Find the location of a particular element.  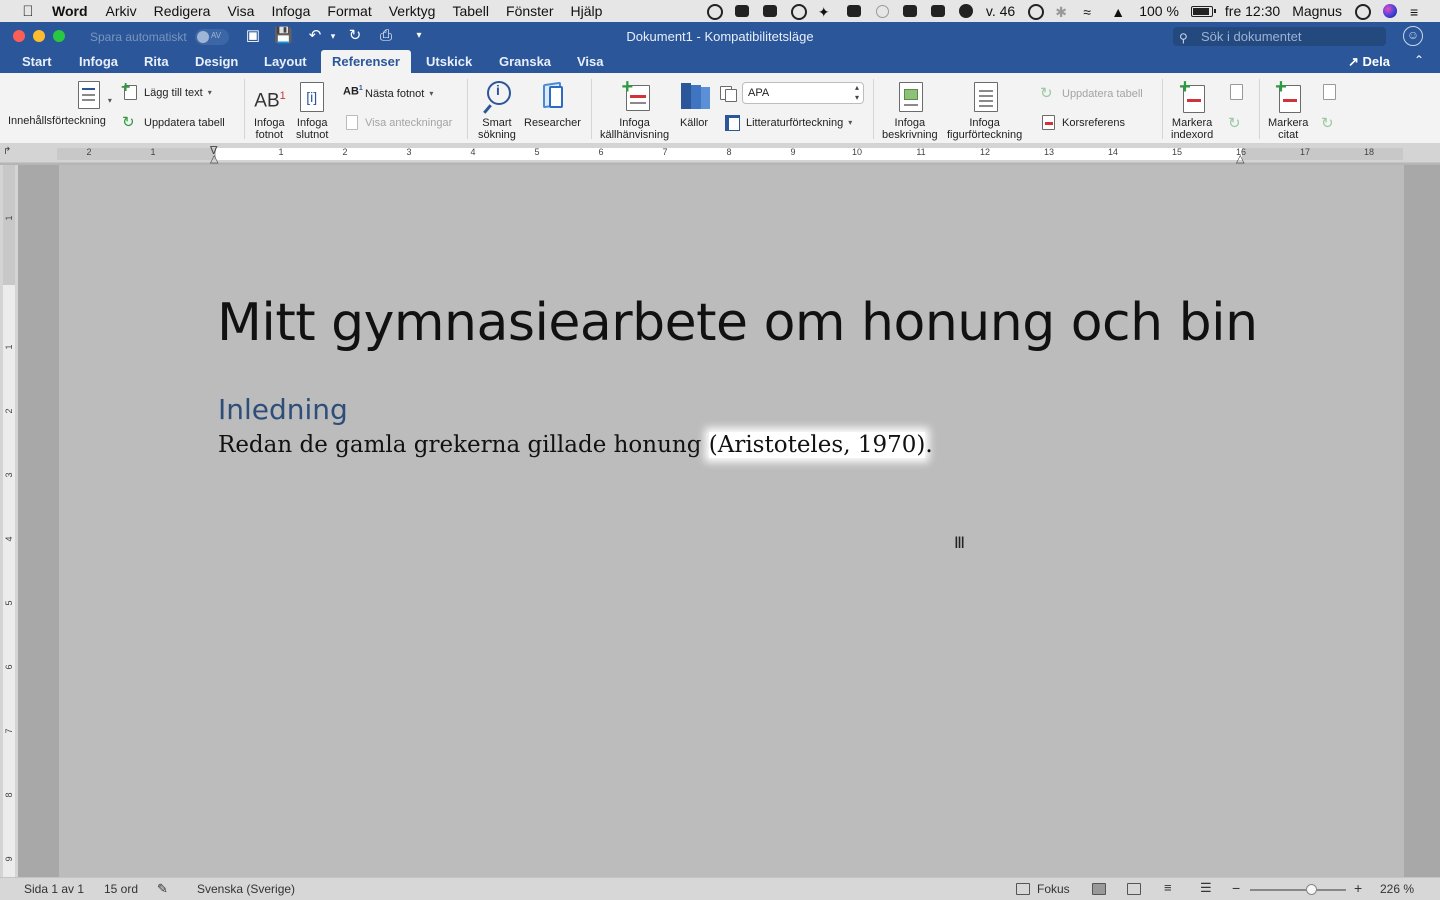

insert-footnote-button: AB1 Infoga fotnot is located at coordinates (270, 111).